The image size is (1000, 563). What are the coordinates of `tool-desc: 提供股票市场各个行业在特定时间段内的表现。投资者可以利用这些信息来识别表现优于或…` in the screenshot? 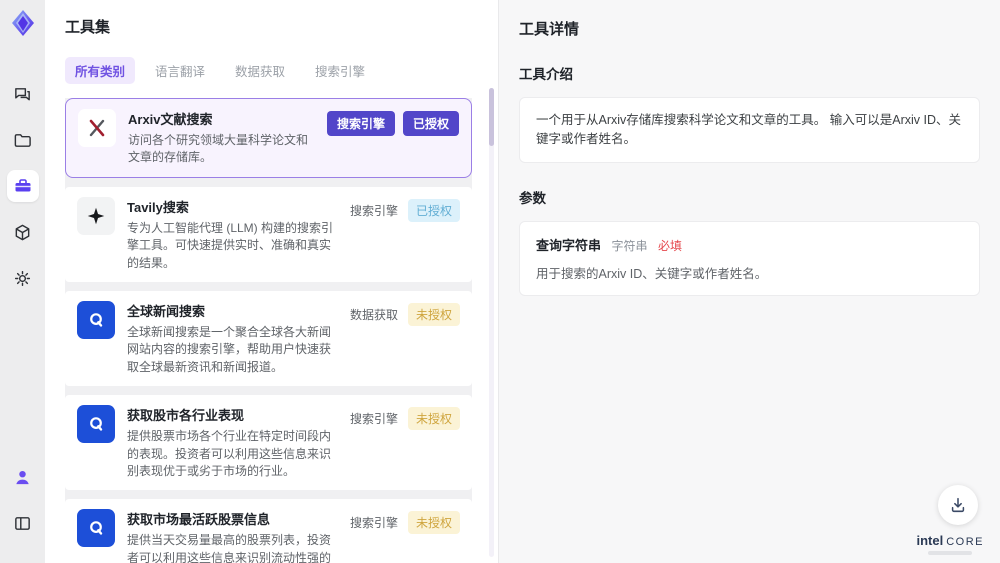 It's located at (229, 453).